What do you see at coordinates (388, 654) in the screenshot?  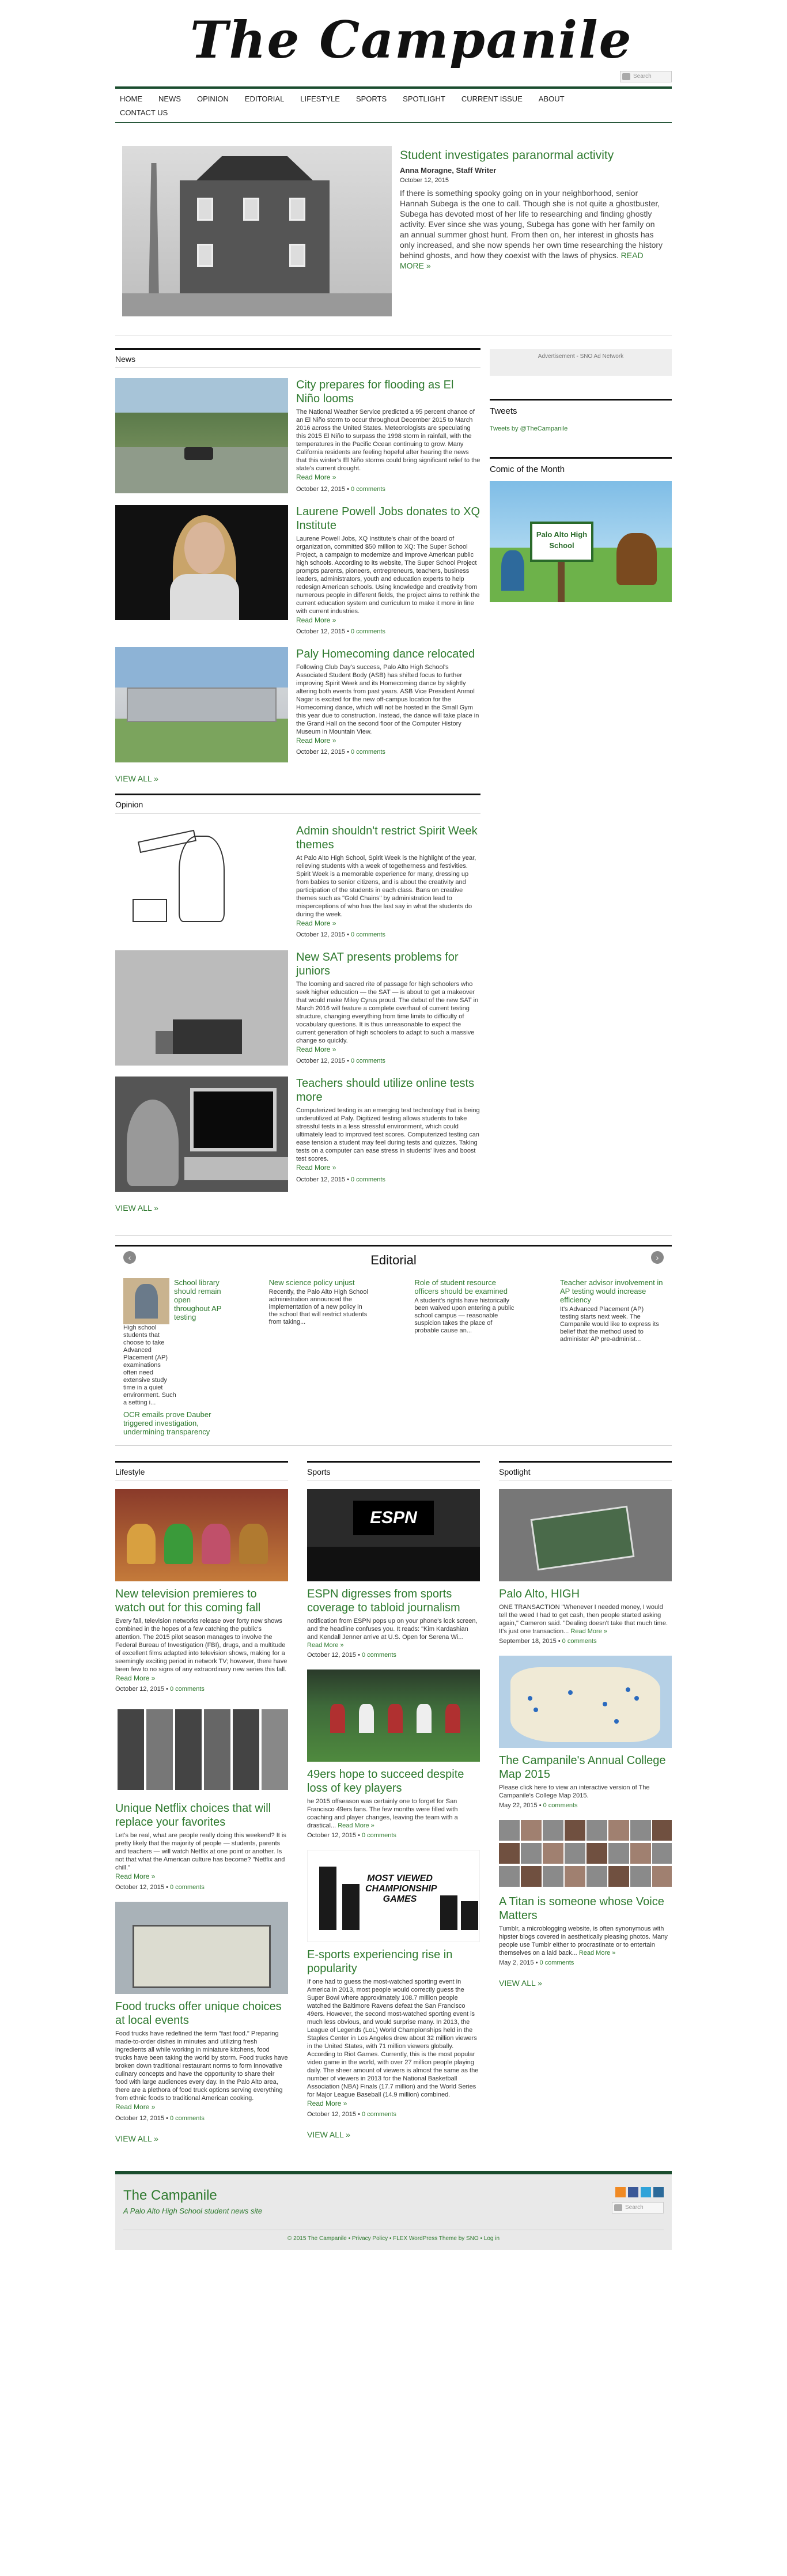 I see `story-title: Paly Homecoming dance relocated` at bounding box center [388, 654].